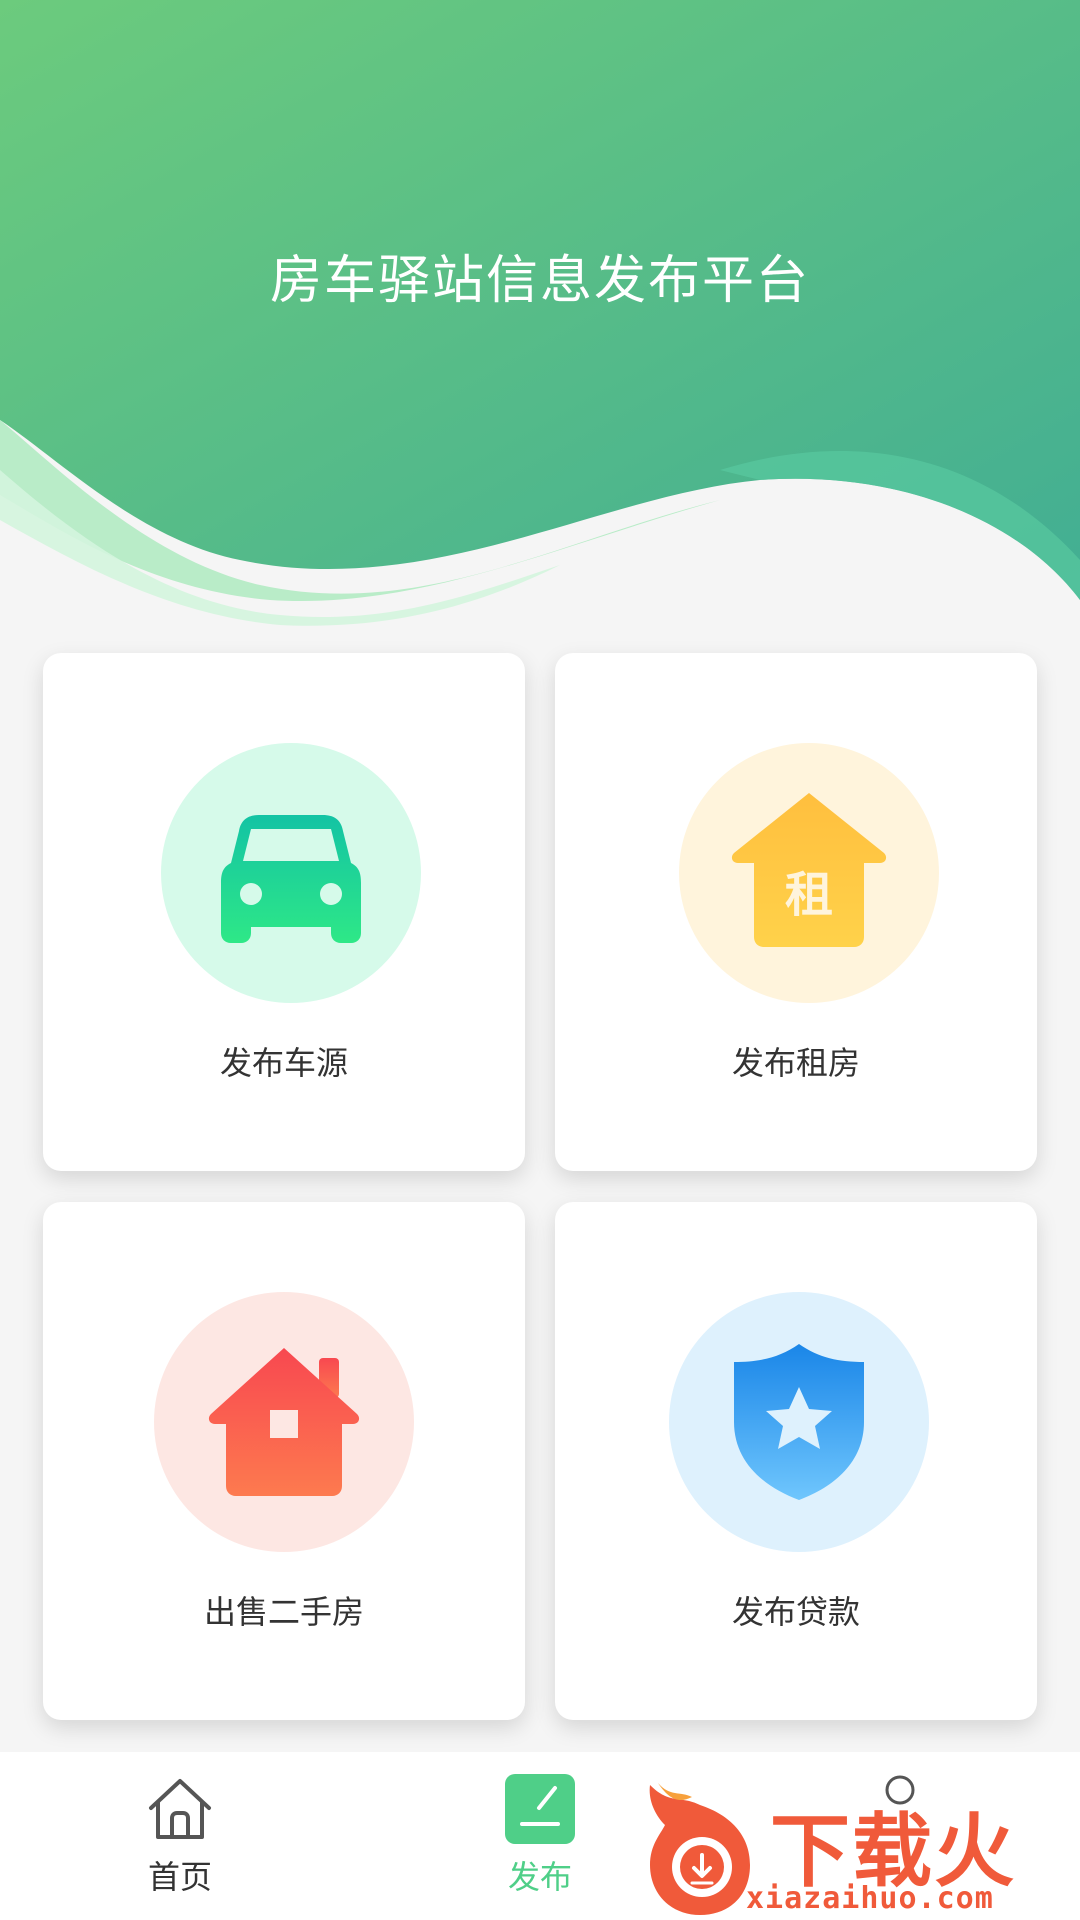  What do you see at coordinates (540, 1809) in the screenshot?
I see `edit-icon` at bounding box center [540, 1809].